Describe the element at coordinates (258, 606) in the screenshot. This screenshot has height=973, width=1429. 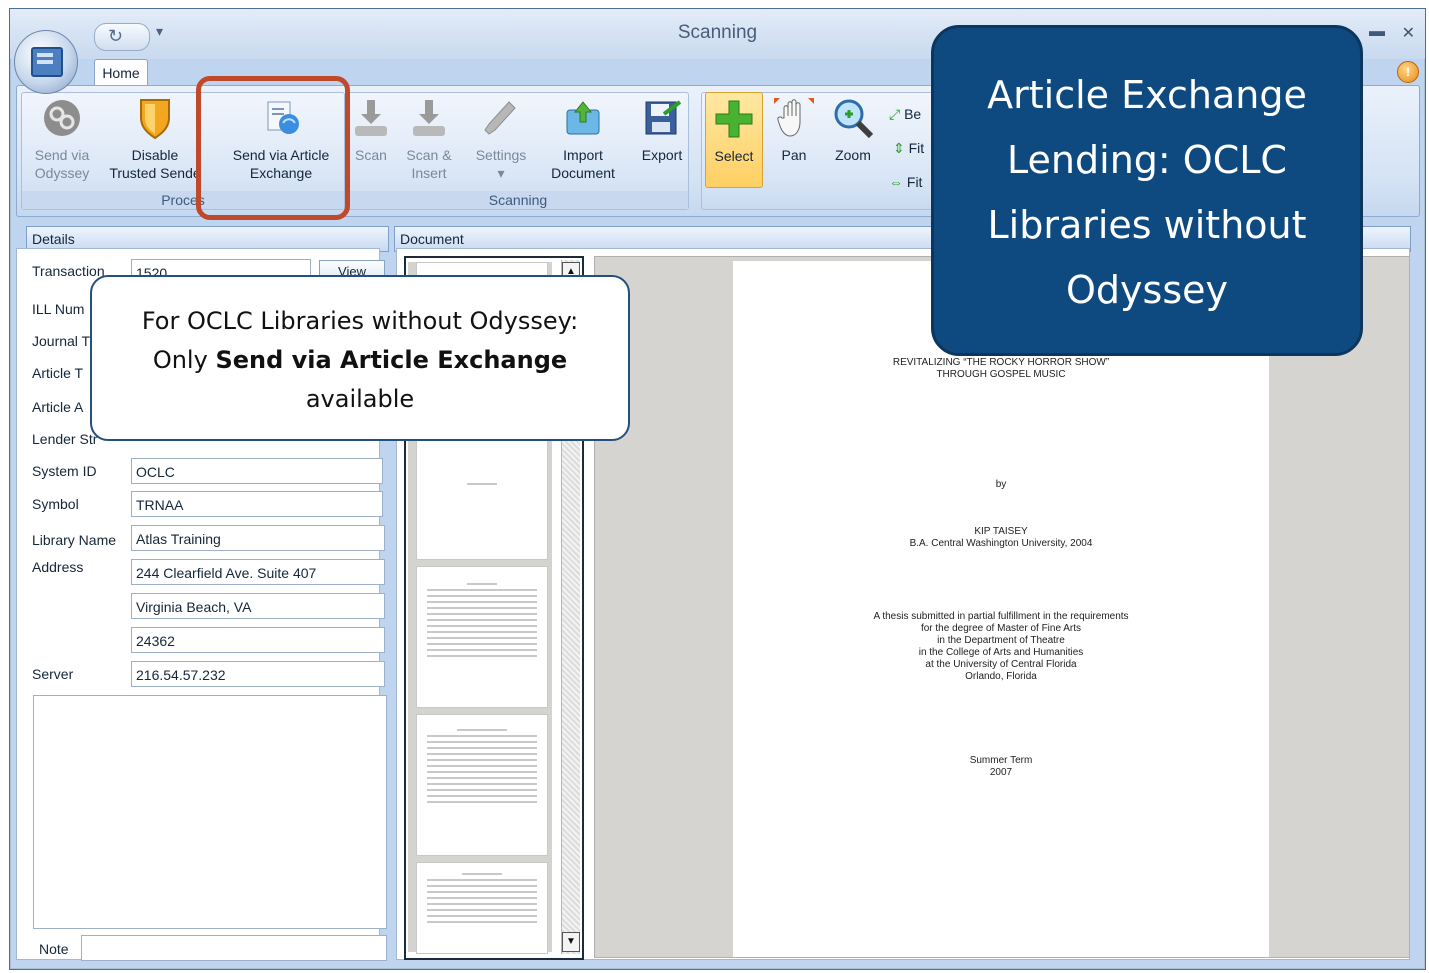
I see `address-line2-field: Virginia Beach, VA` at that location.